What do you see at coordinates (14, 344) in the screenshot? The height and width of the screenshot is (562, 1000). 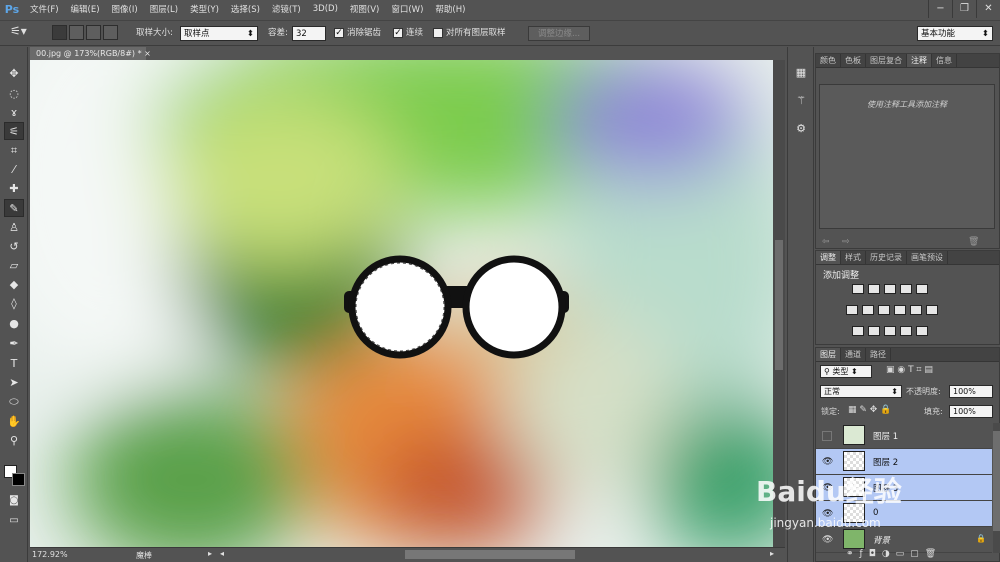 I see `pen-tool-icon: ✒` at bounding box center [14, 344].